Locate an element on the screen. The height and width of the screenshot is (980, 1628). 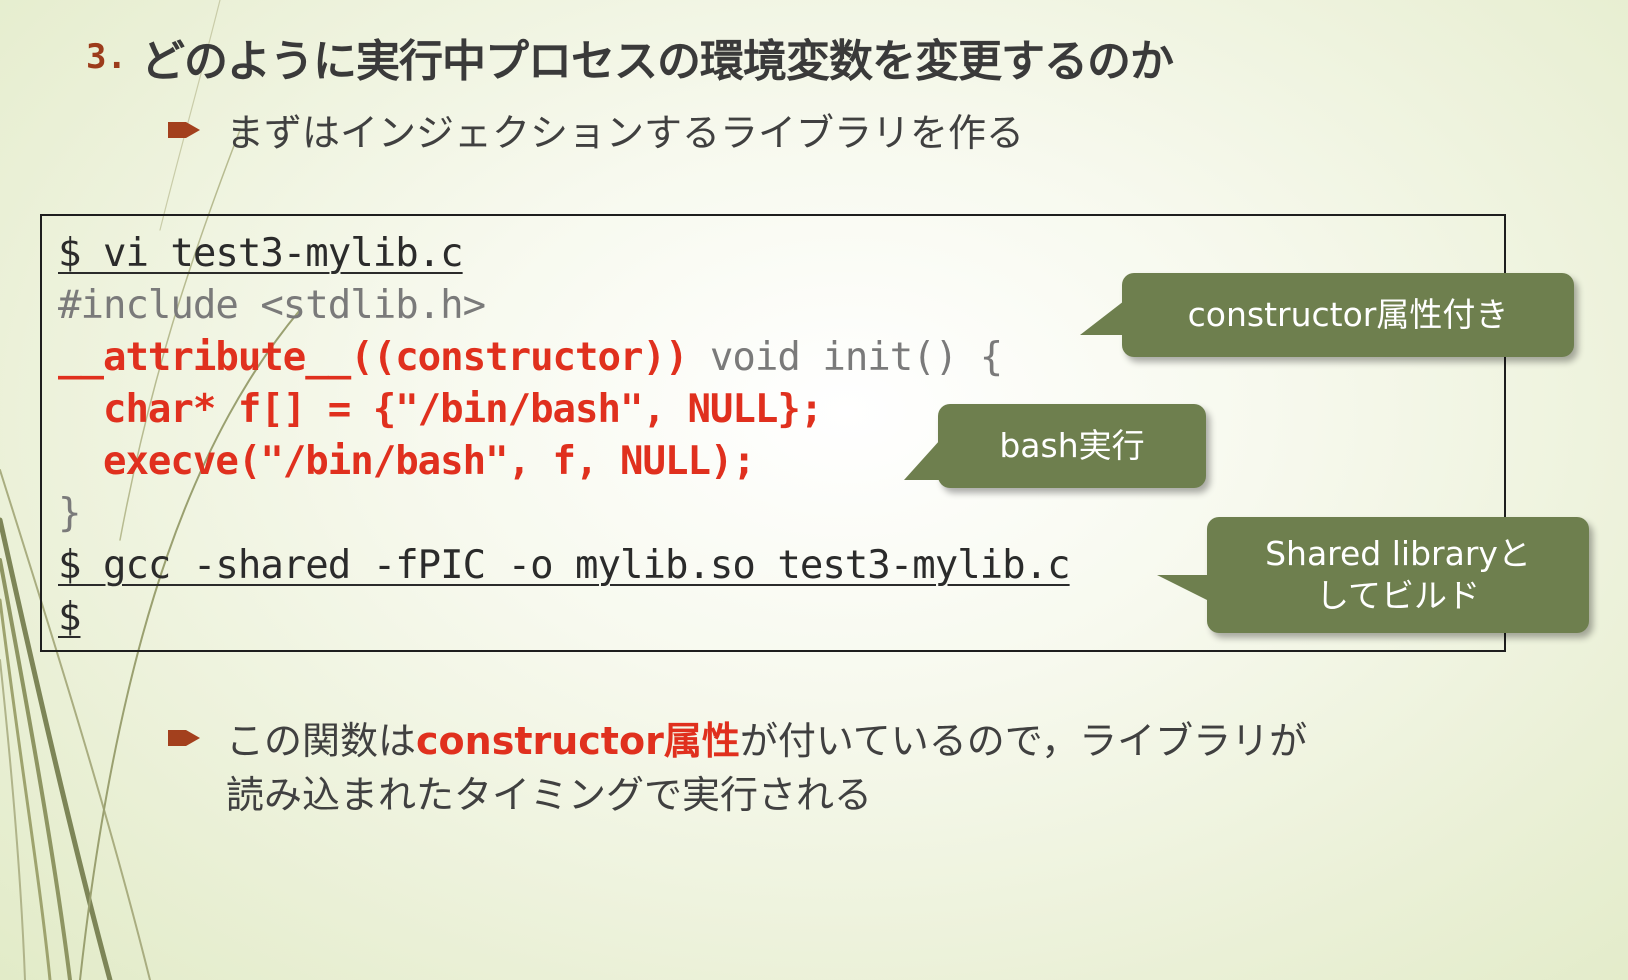
bullet-2-line2: 読み込まれたタイミングで実行される is located at coordinates (549, 795).